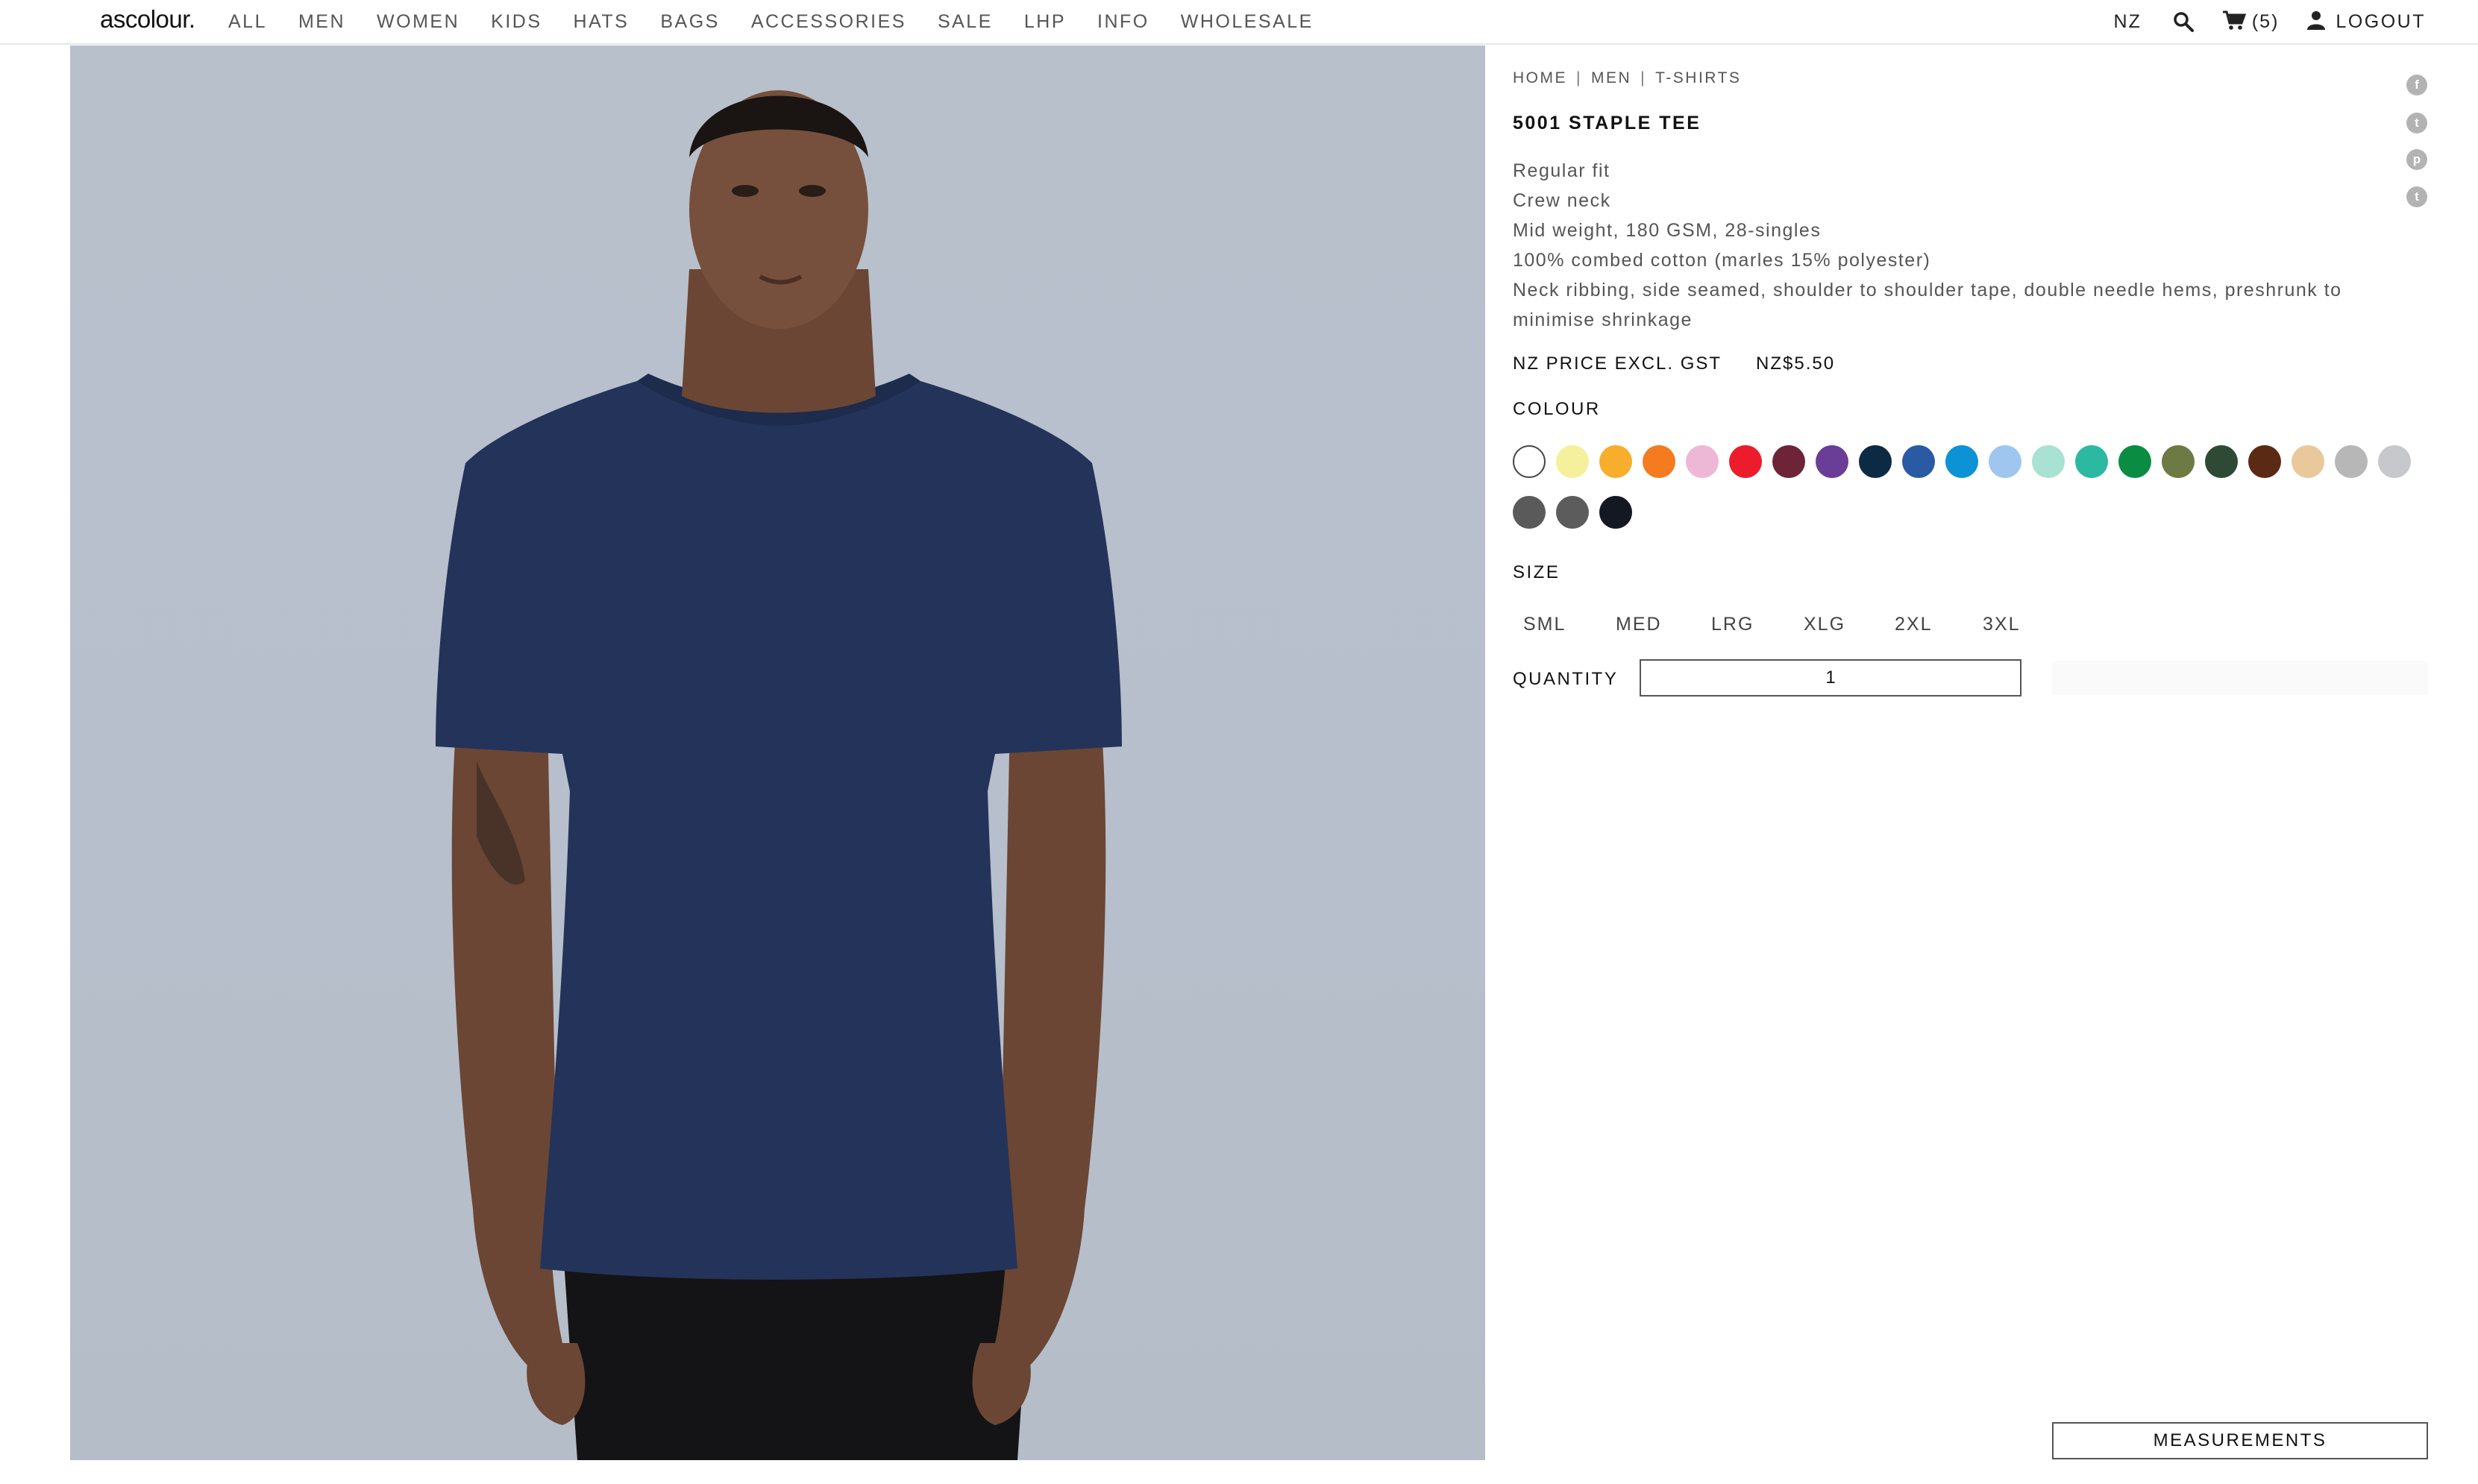  I want to click on breadcrumb-home: HOME, so click(1540, 78).